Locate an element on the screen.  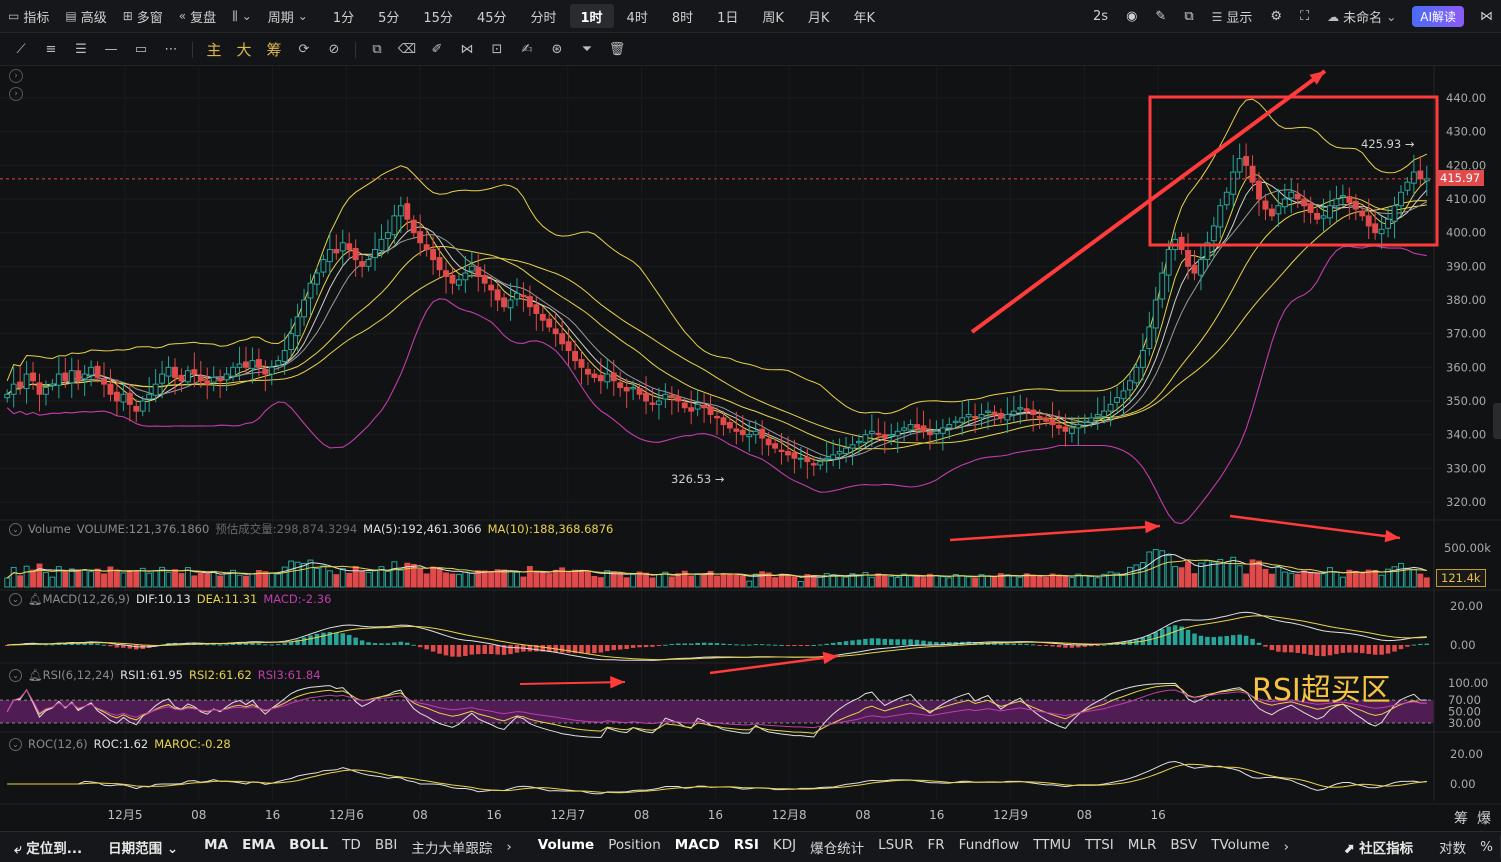
candle-type-button: ⫼ ⌄ is located at coordinates (242, 16).